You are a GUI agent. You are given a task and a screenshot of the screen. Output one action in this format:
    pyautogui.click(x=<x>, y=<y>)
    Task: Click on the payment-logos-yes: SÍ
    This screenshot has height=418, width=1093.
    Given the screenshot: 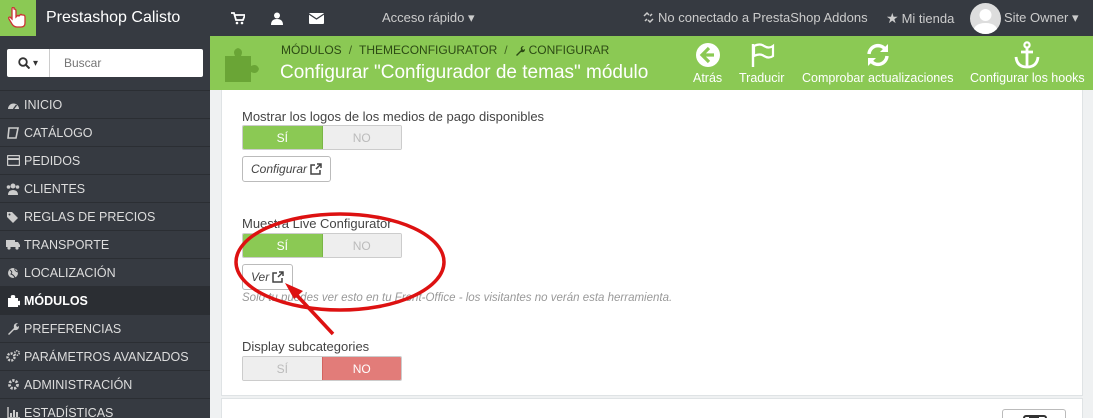 What is the action you would take?
    pyautogui.click(x=283, y=137)
    